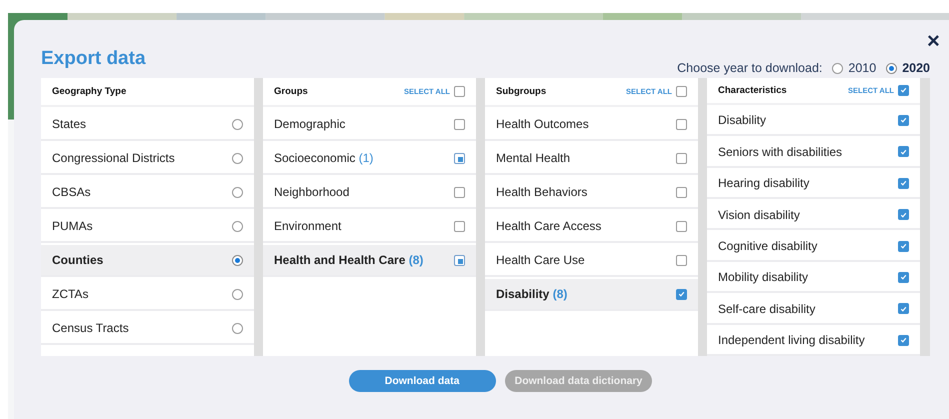 The width and height of the screenshot is (949, 419). What do you see at coordinates (591, 193) in the screenshot?
I see `list-item: Health Behaviors` at bounding box center [591, 193].